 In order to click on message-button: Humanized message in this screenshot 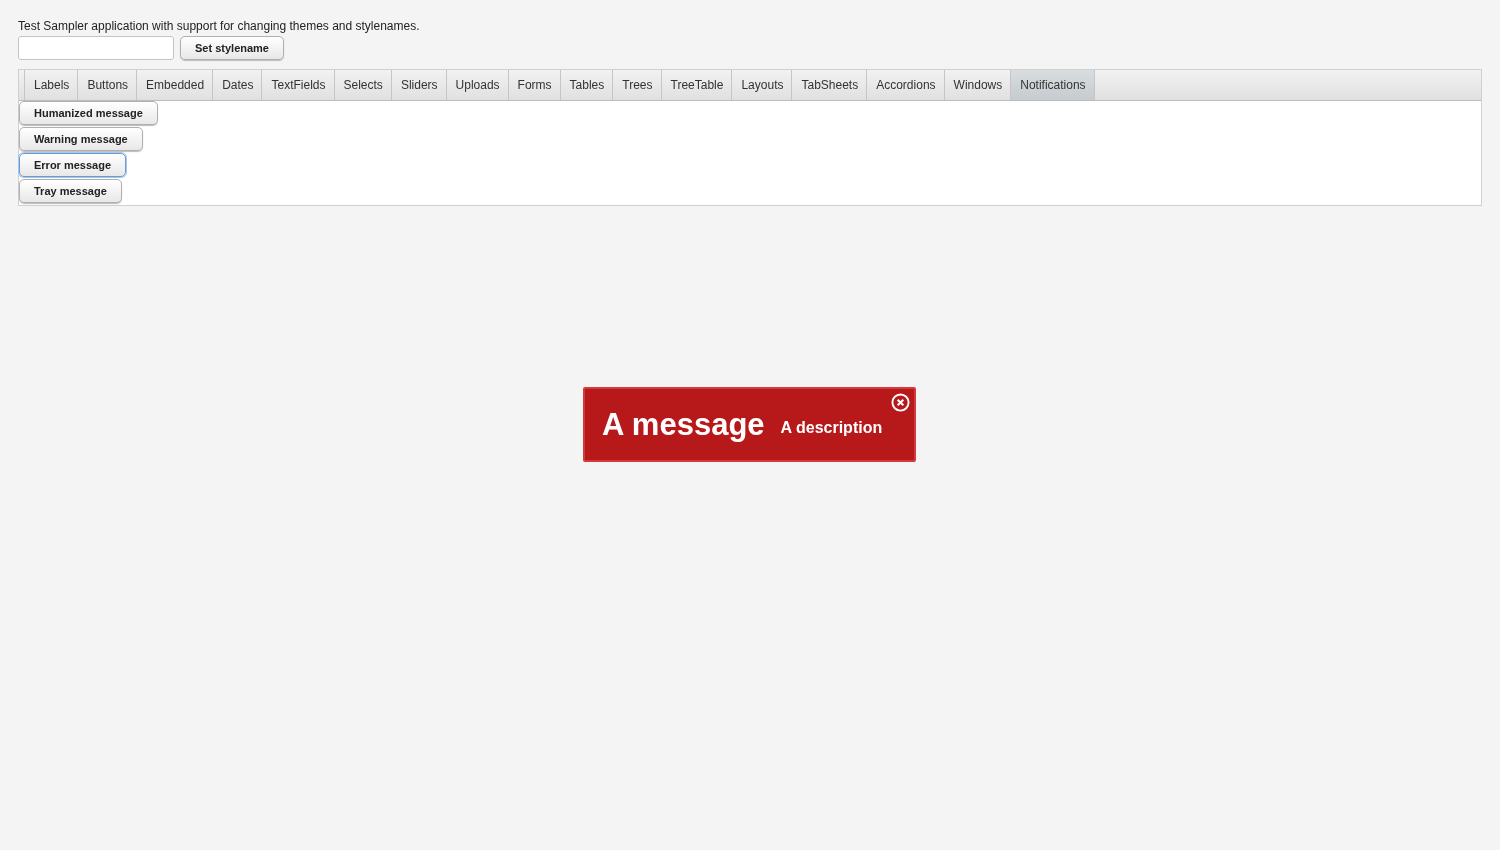, I will do `click(88, 113)`.